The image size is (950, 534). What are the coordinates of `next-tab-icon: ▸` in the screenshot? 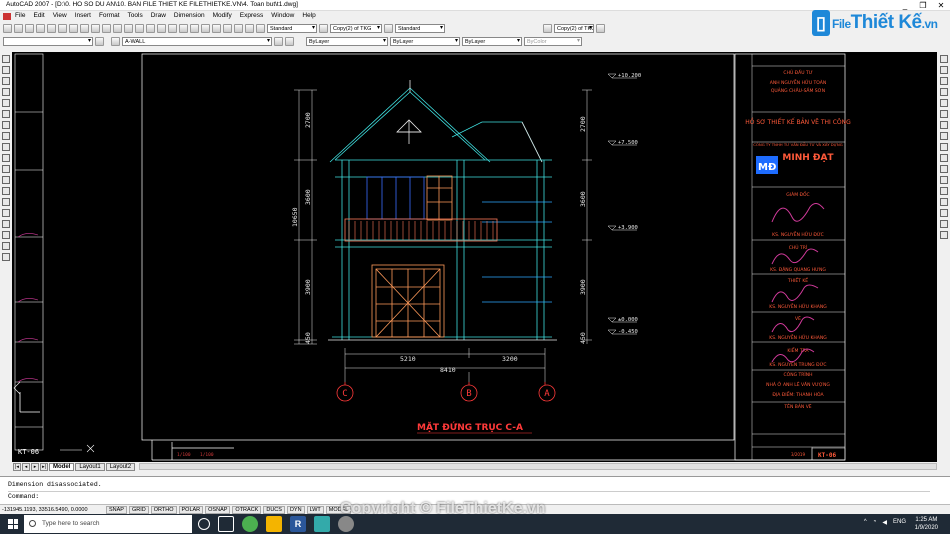 It's located at (35, 466).